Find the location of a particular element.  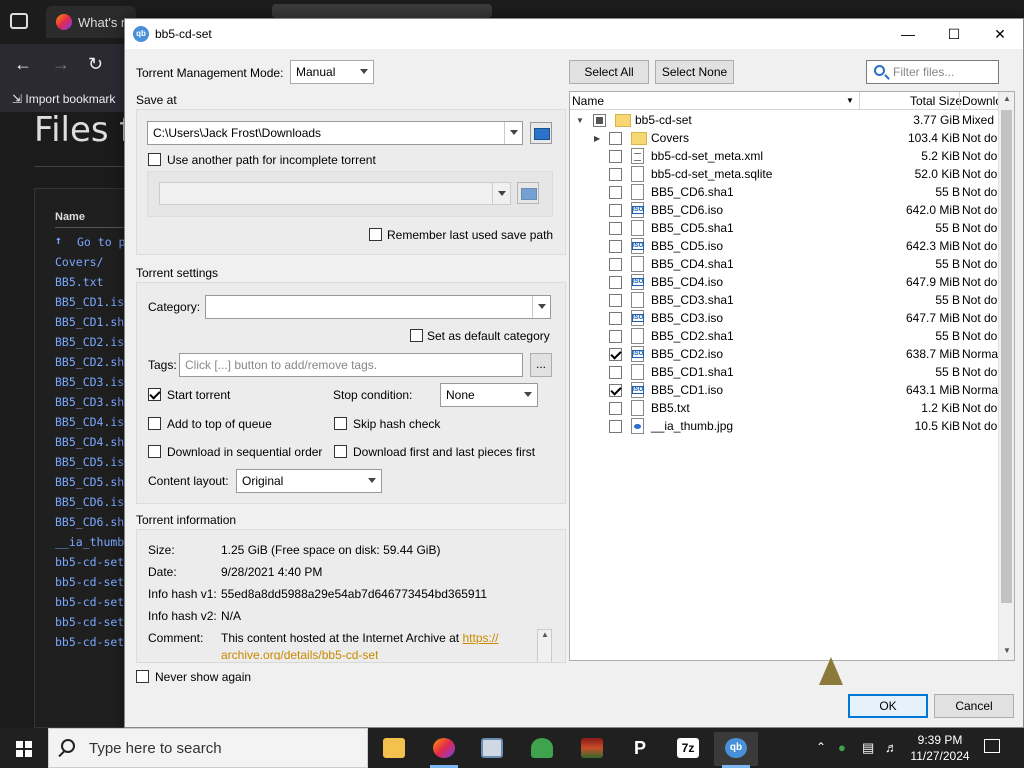

use-another-path-checkbox is located at coordinates (154, 159).